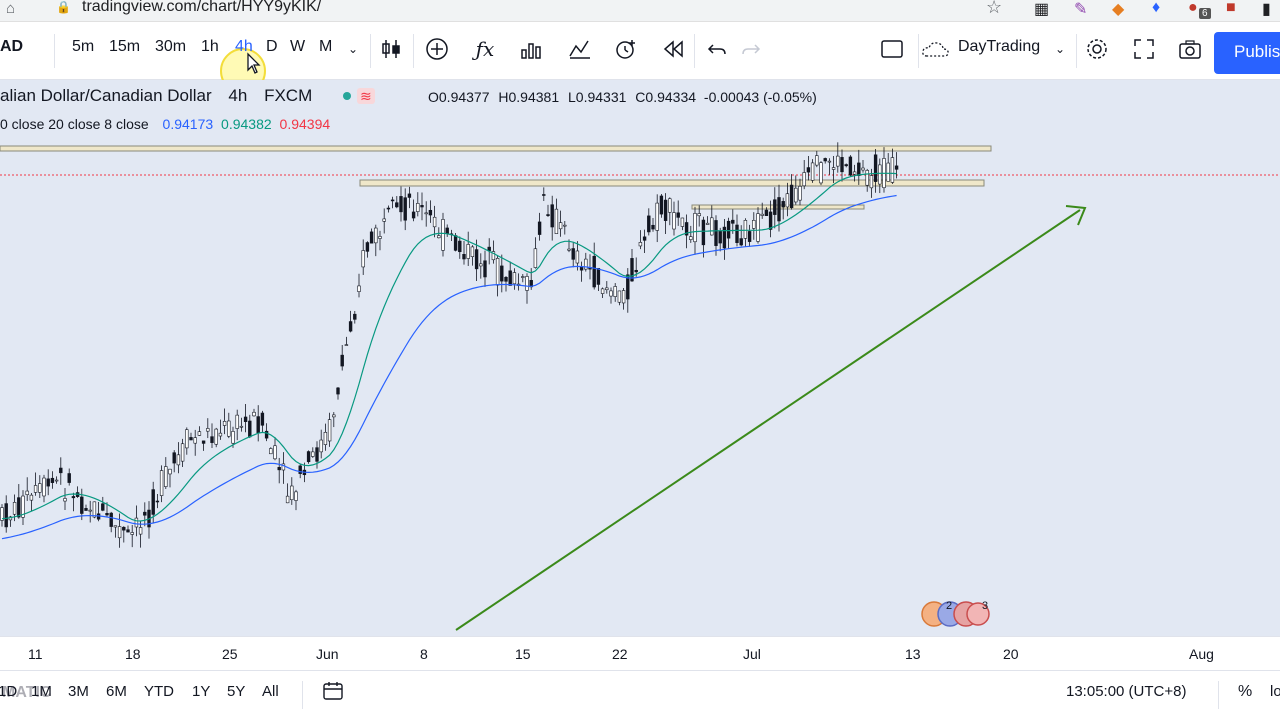 This screenshot has width=1280, height=720. What do you see at coordinates (994, 9) in the screenshot?
I see `bookmark-star-icon: ☆` at bounding box center [994, 9].